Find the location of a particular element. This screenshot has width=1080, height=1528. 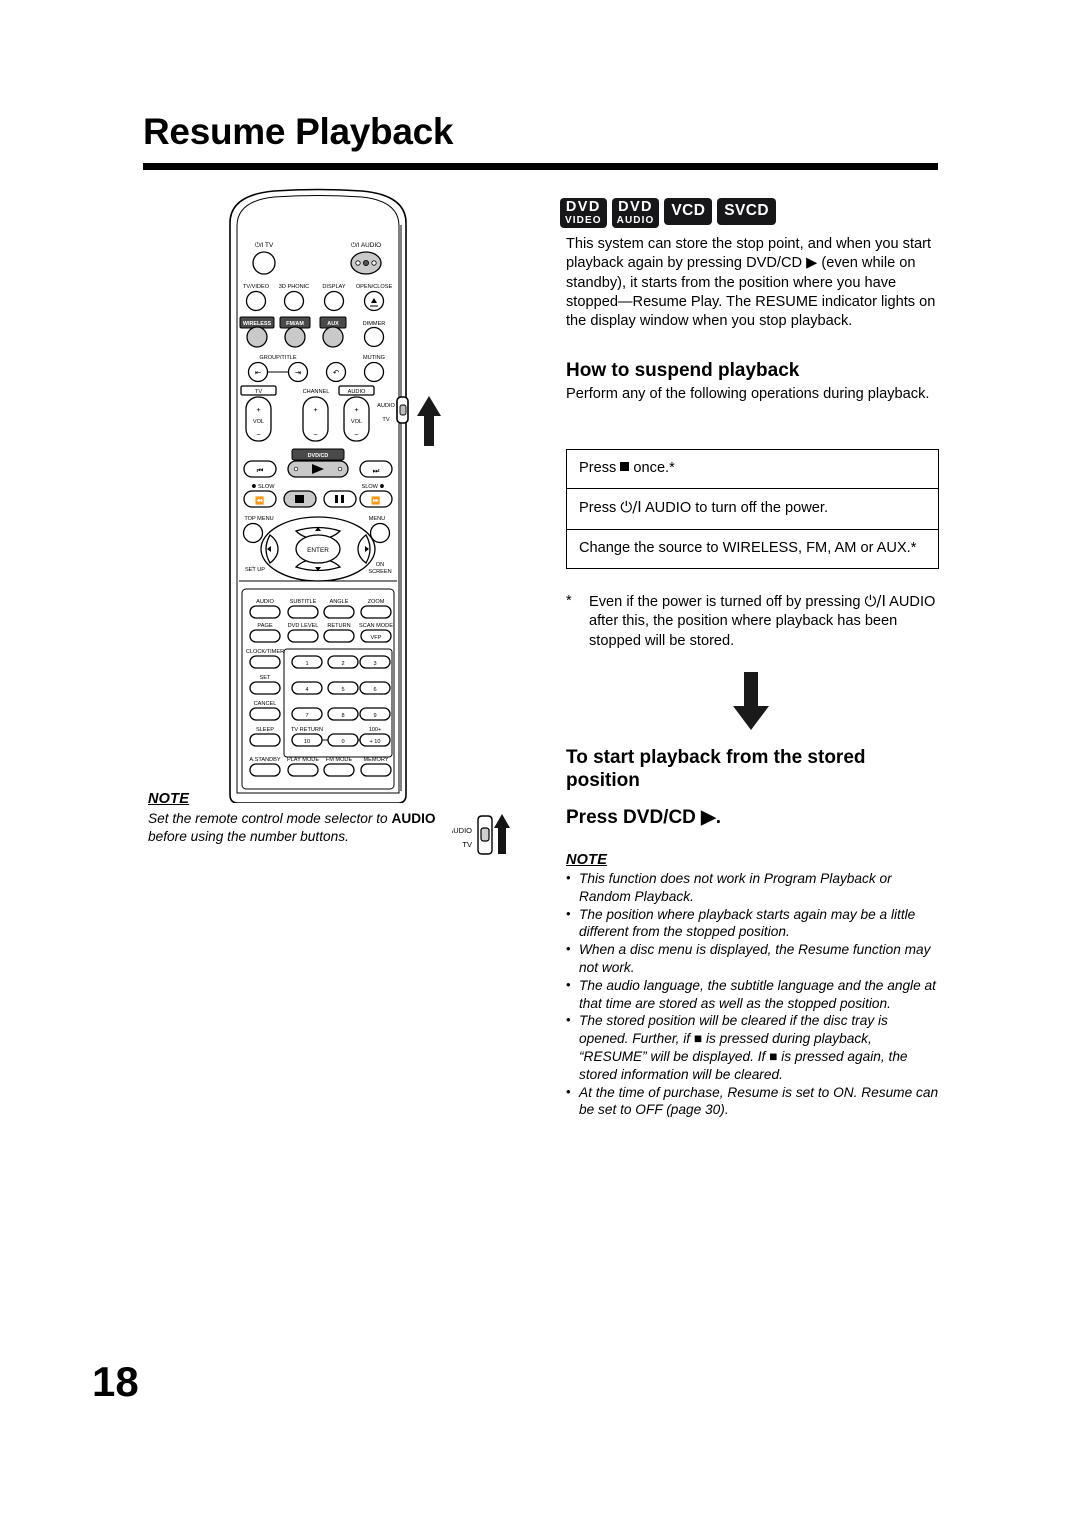

svcd-badge: SVCD is located at coordinates (746, 211).